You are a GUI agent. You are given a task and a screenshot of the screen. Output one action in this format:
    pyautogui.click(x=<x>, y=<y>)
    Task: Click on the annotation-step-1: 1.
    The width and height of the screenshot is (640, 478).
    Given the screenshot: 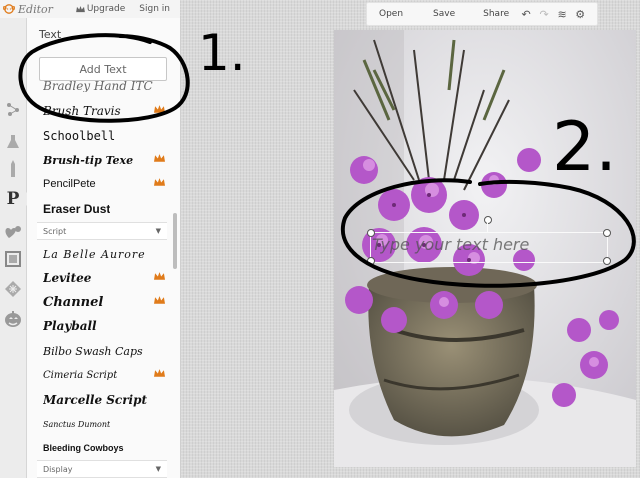 What is the action you would take?
    pyautogui.click(x=222, y=53)
    